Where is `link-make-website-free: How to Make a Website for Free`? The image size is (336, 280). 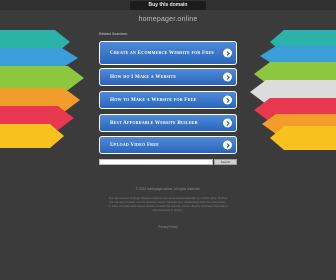
link-make-website-free: How to Make a Website for Free is located at coordinates (168, 100).